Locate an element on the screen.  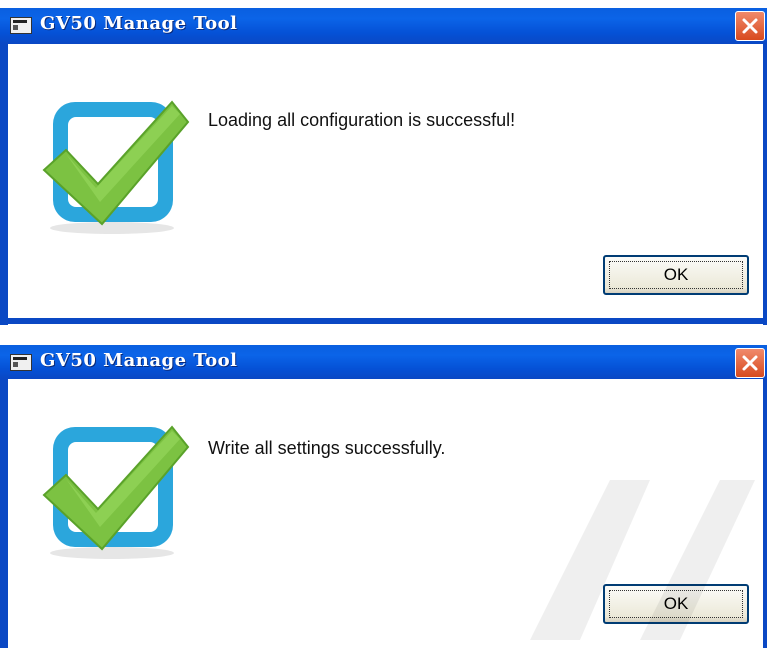
window-border-bottom is located at coordinates (383, 321).